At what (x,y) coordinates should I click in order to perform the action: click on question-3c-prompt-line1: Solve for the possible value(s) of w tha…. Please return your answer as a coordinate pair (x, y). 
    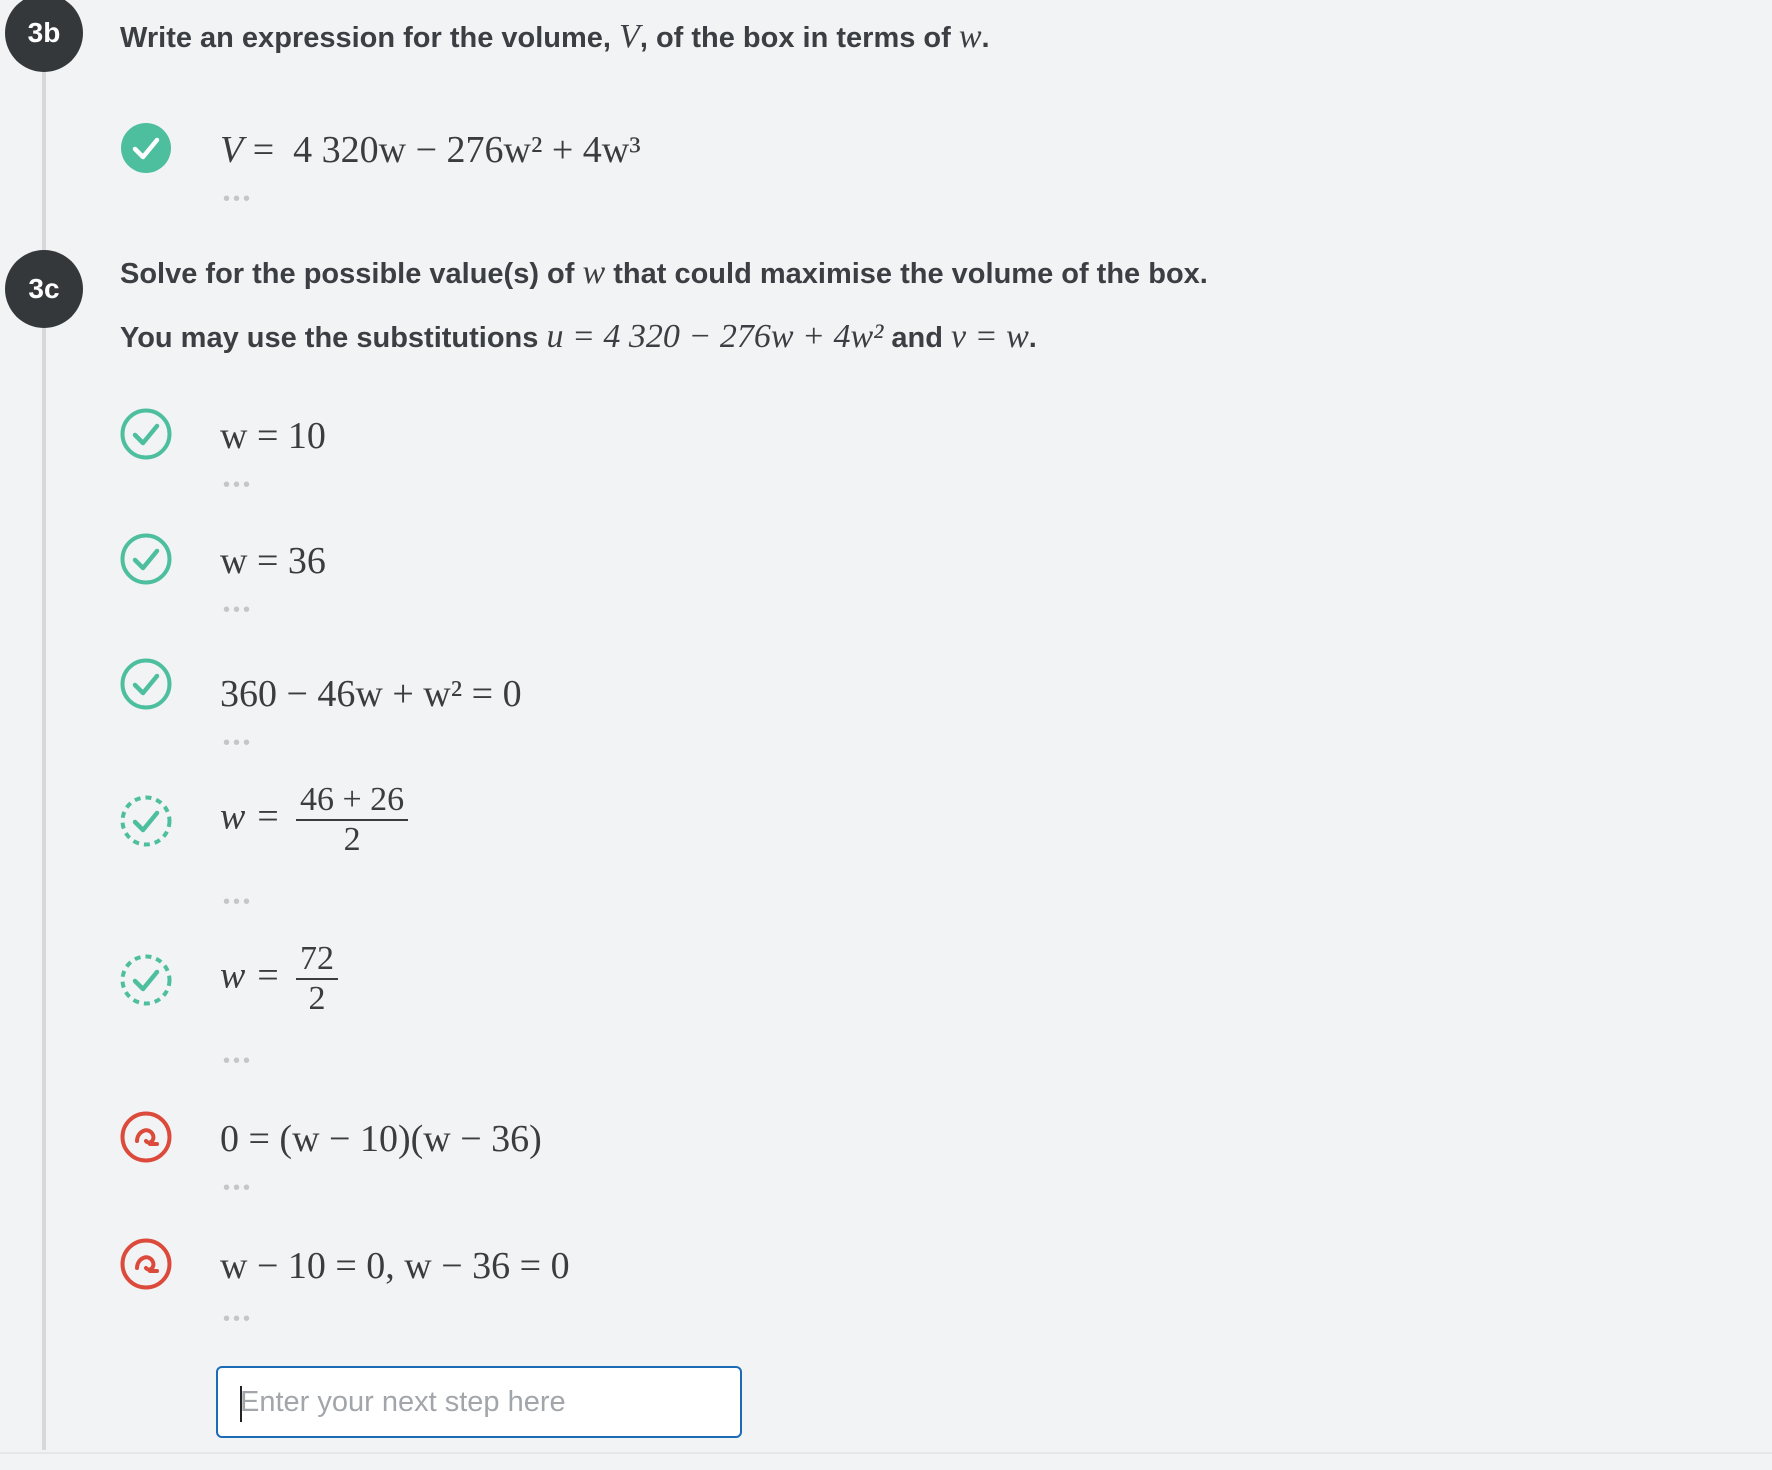
    Looking at the image, I should click on (664, 272).